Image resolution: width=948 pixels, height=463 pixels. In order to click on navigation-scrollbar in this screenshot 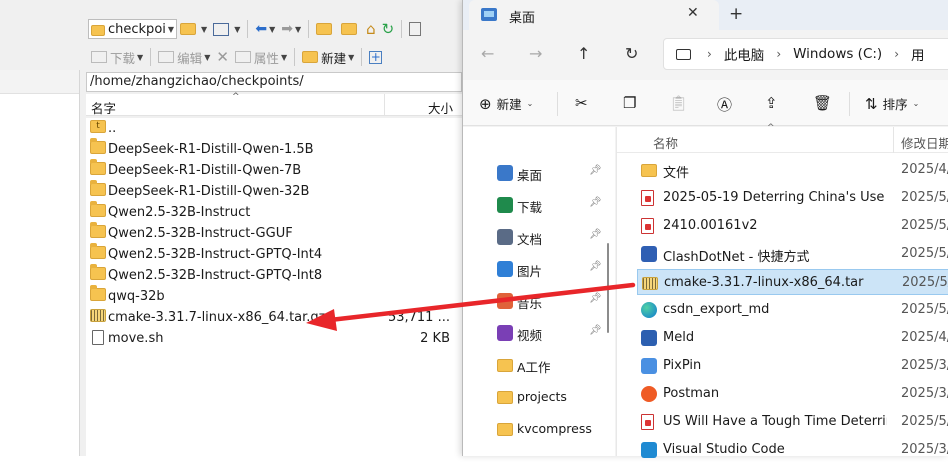, I will do `click(608, 291)`.